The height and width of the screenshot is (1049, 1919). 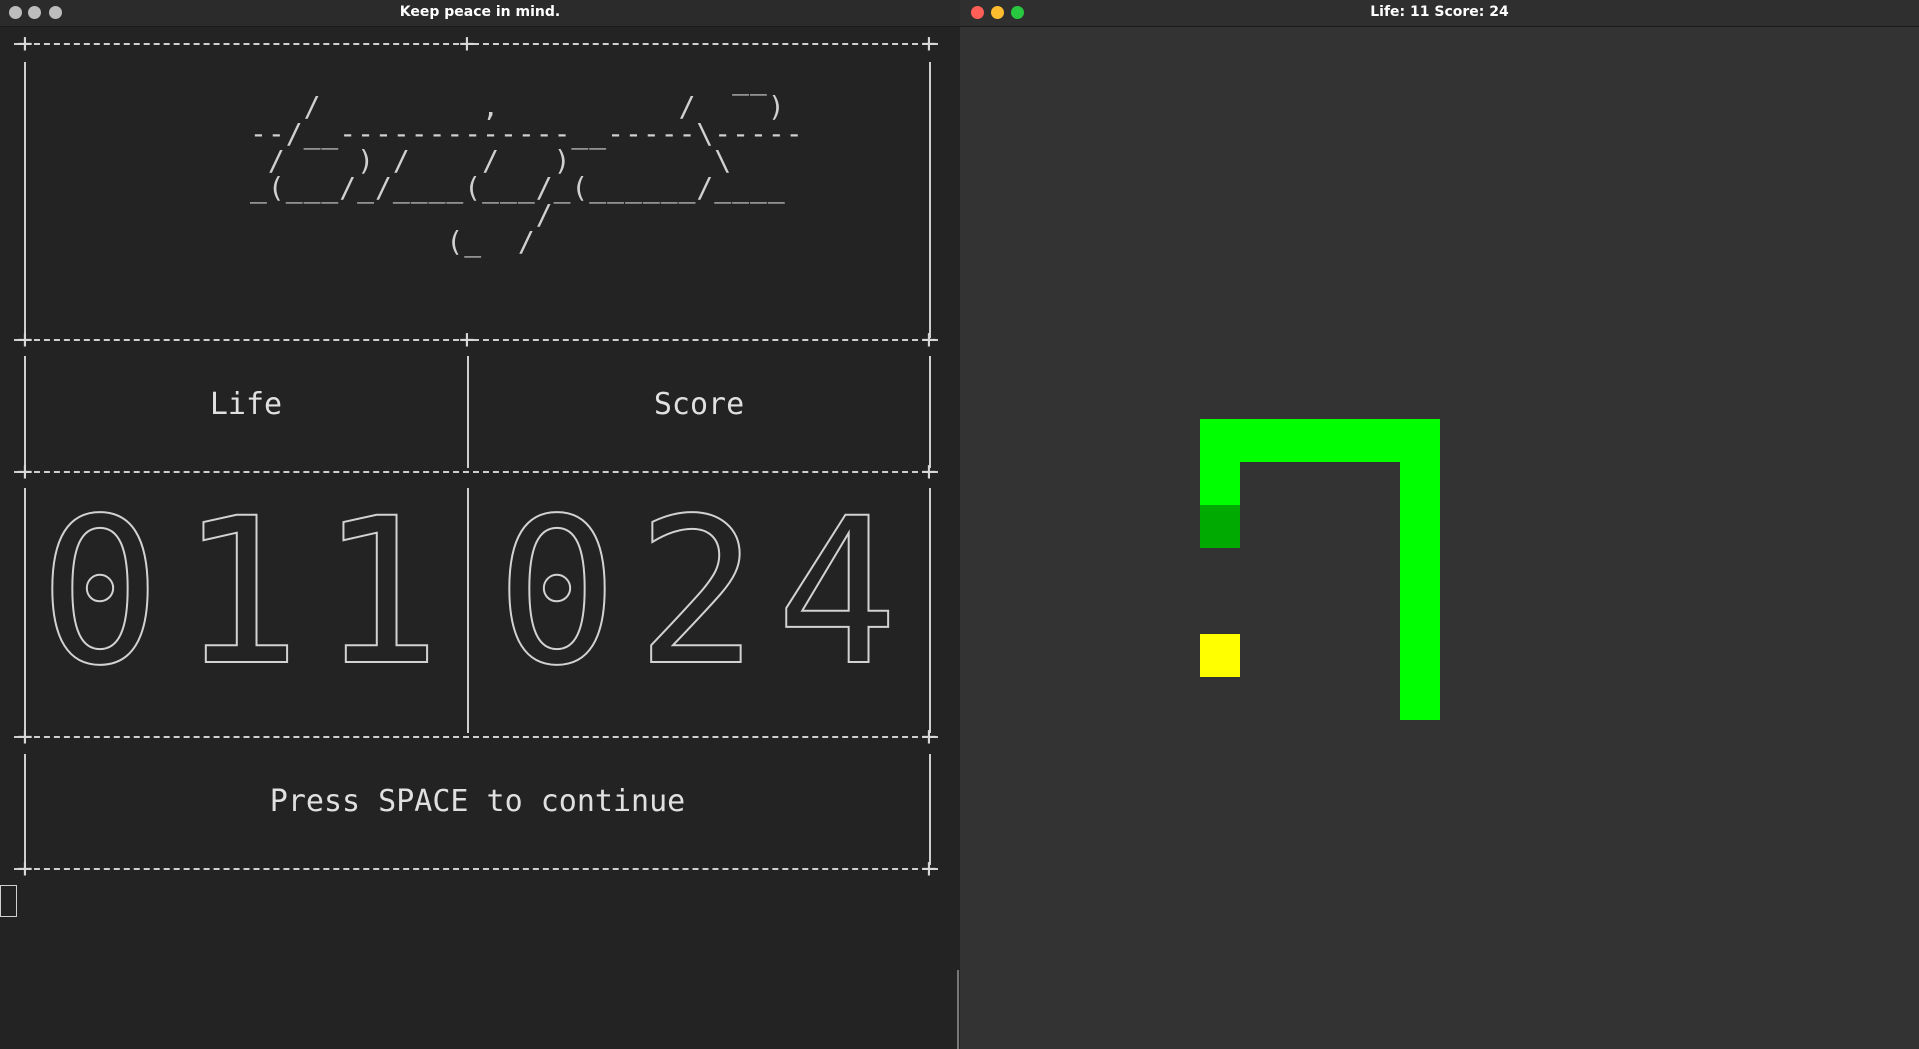 I want to click on life-digits: 0 1 1, so click(x=240, y=592).